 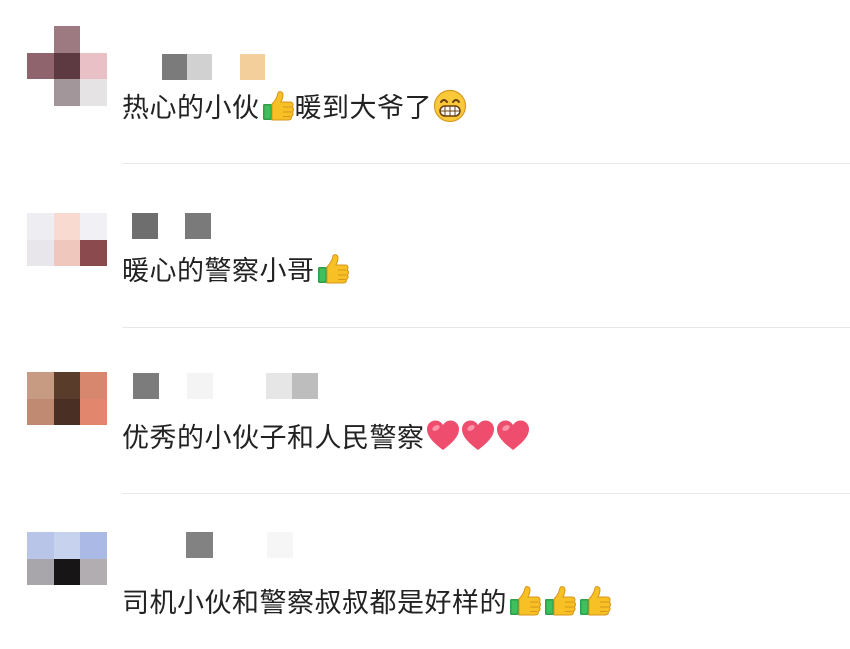 I want to click on comment-text: 司机小伙和警察叔叔都是好样的, so click(x=367, y=604).